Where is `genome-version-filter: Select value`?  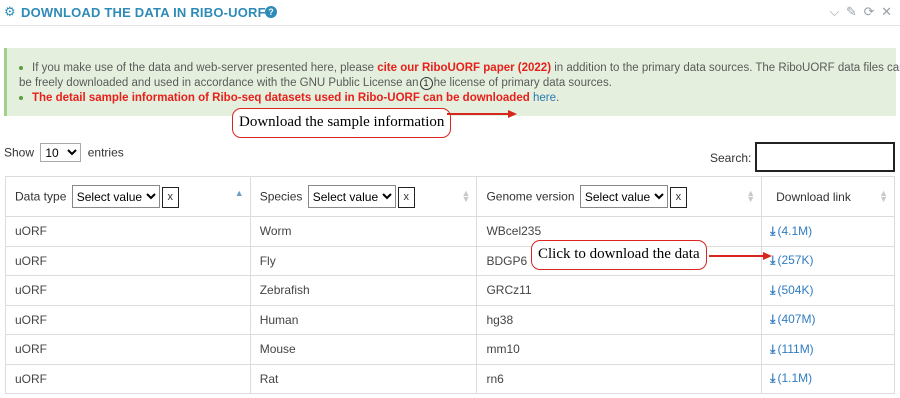 genome-version-filter: Select value is located at coordinates (623, 196).